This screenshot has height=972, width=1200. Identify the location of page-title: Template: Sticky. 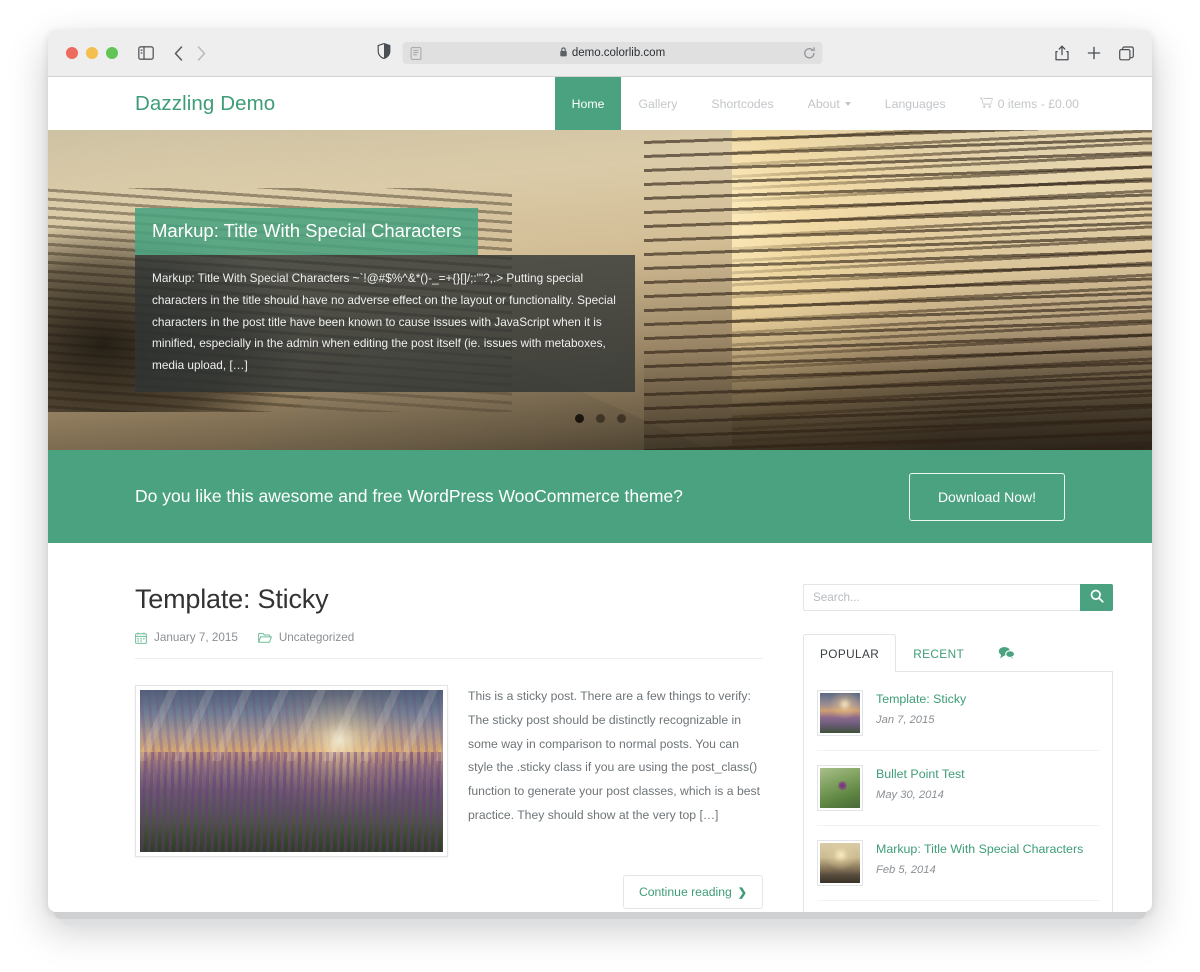
(449, 599).